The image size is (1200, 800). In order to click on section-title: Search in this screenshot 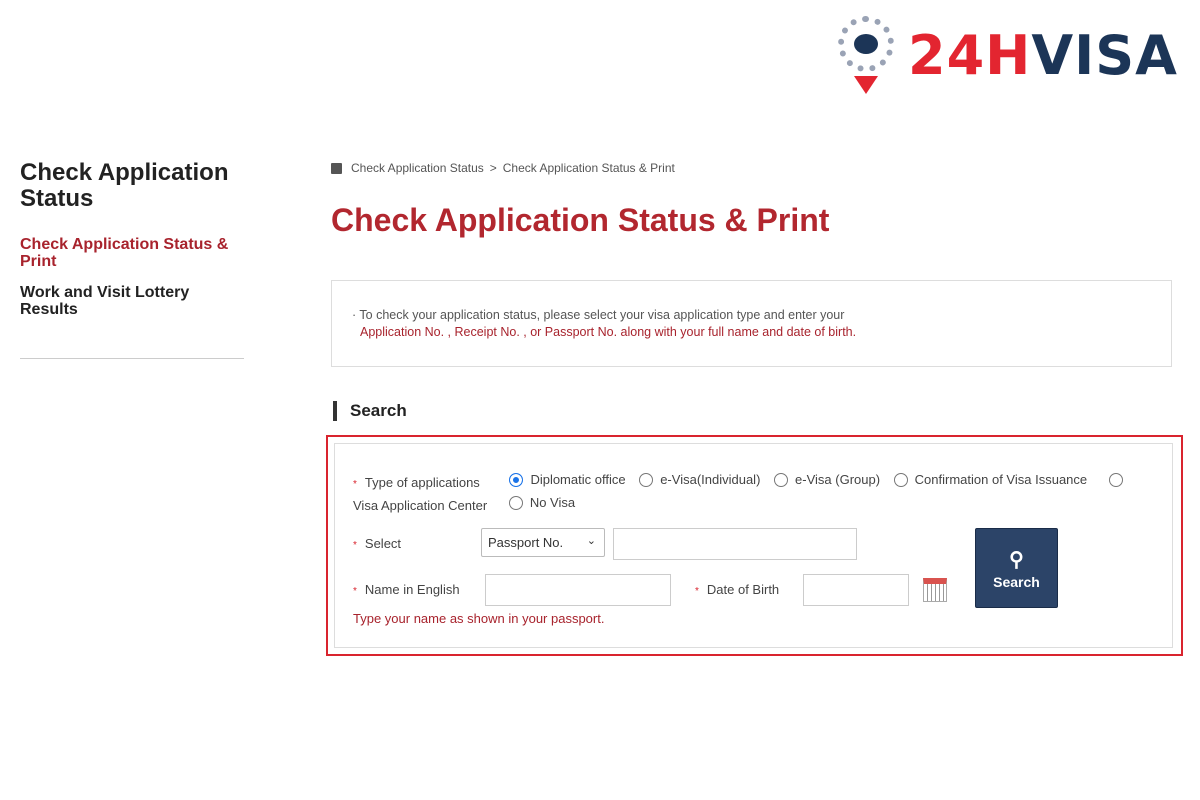, I will do `click(370, 411)`.